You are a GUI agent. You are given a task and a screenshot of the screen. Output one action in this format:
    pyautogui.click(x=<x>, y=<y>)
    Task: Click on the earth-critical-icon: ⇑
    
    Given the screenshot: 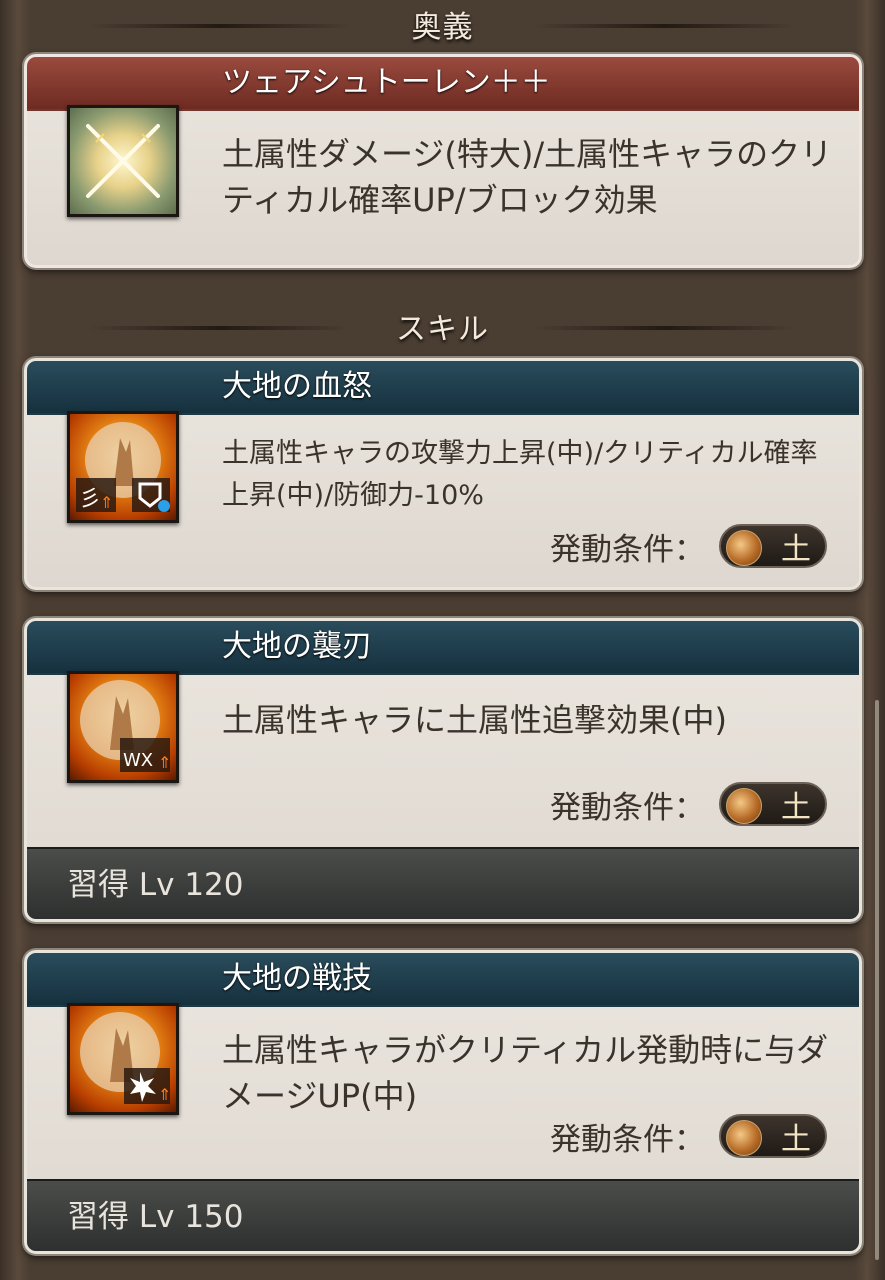 What is the action you would take?
    pyautogui.click(x=123, y=1059)
    